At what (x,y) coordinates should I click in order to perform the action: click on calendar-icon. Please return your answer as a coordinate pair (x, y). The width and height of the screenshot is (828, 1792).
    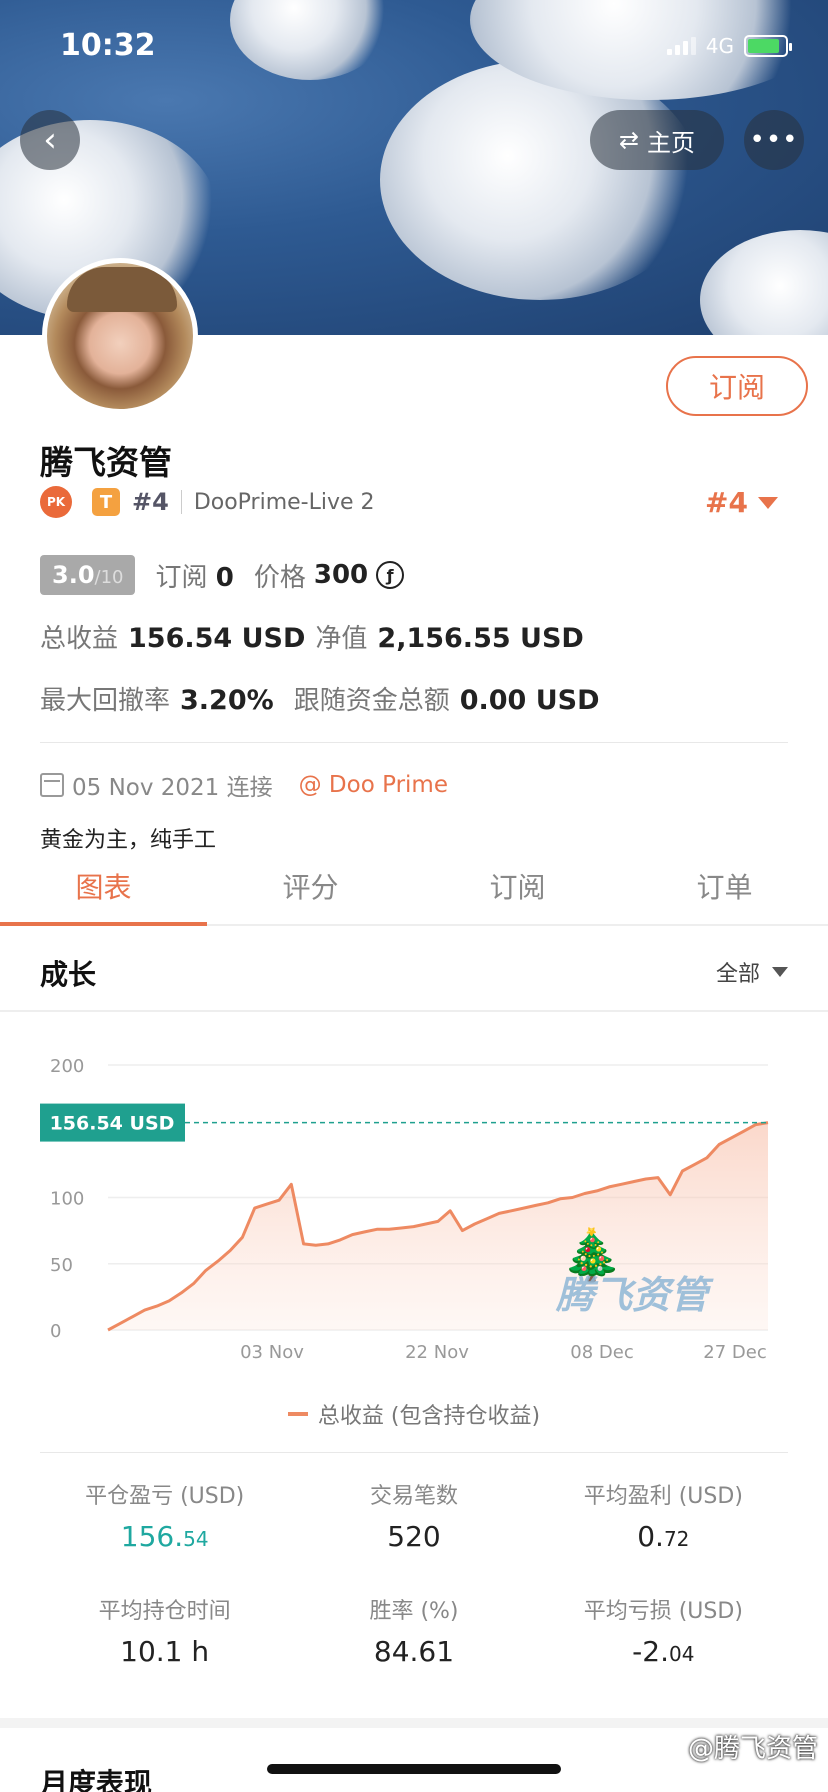
    Looking at the image, I should click on (52, 785).